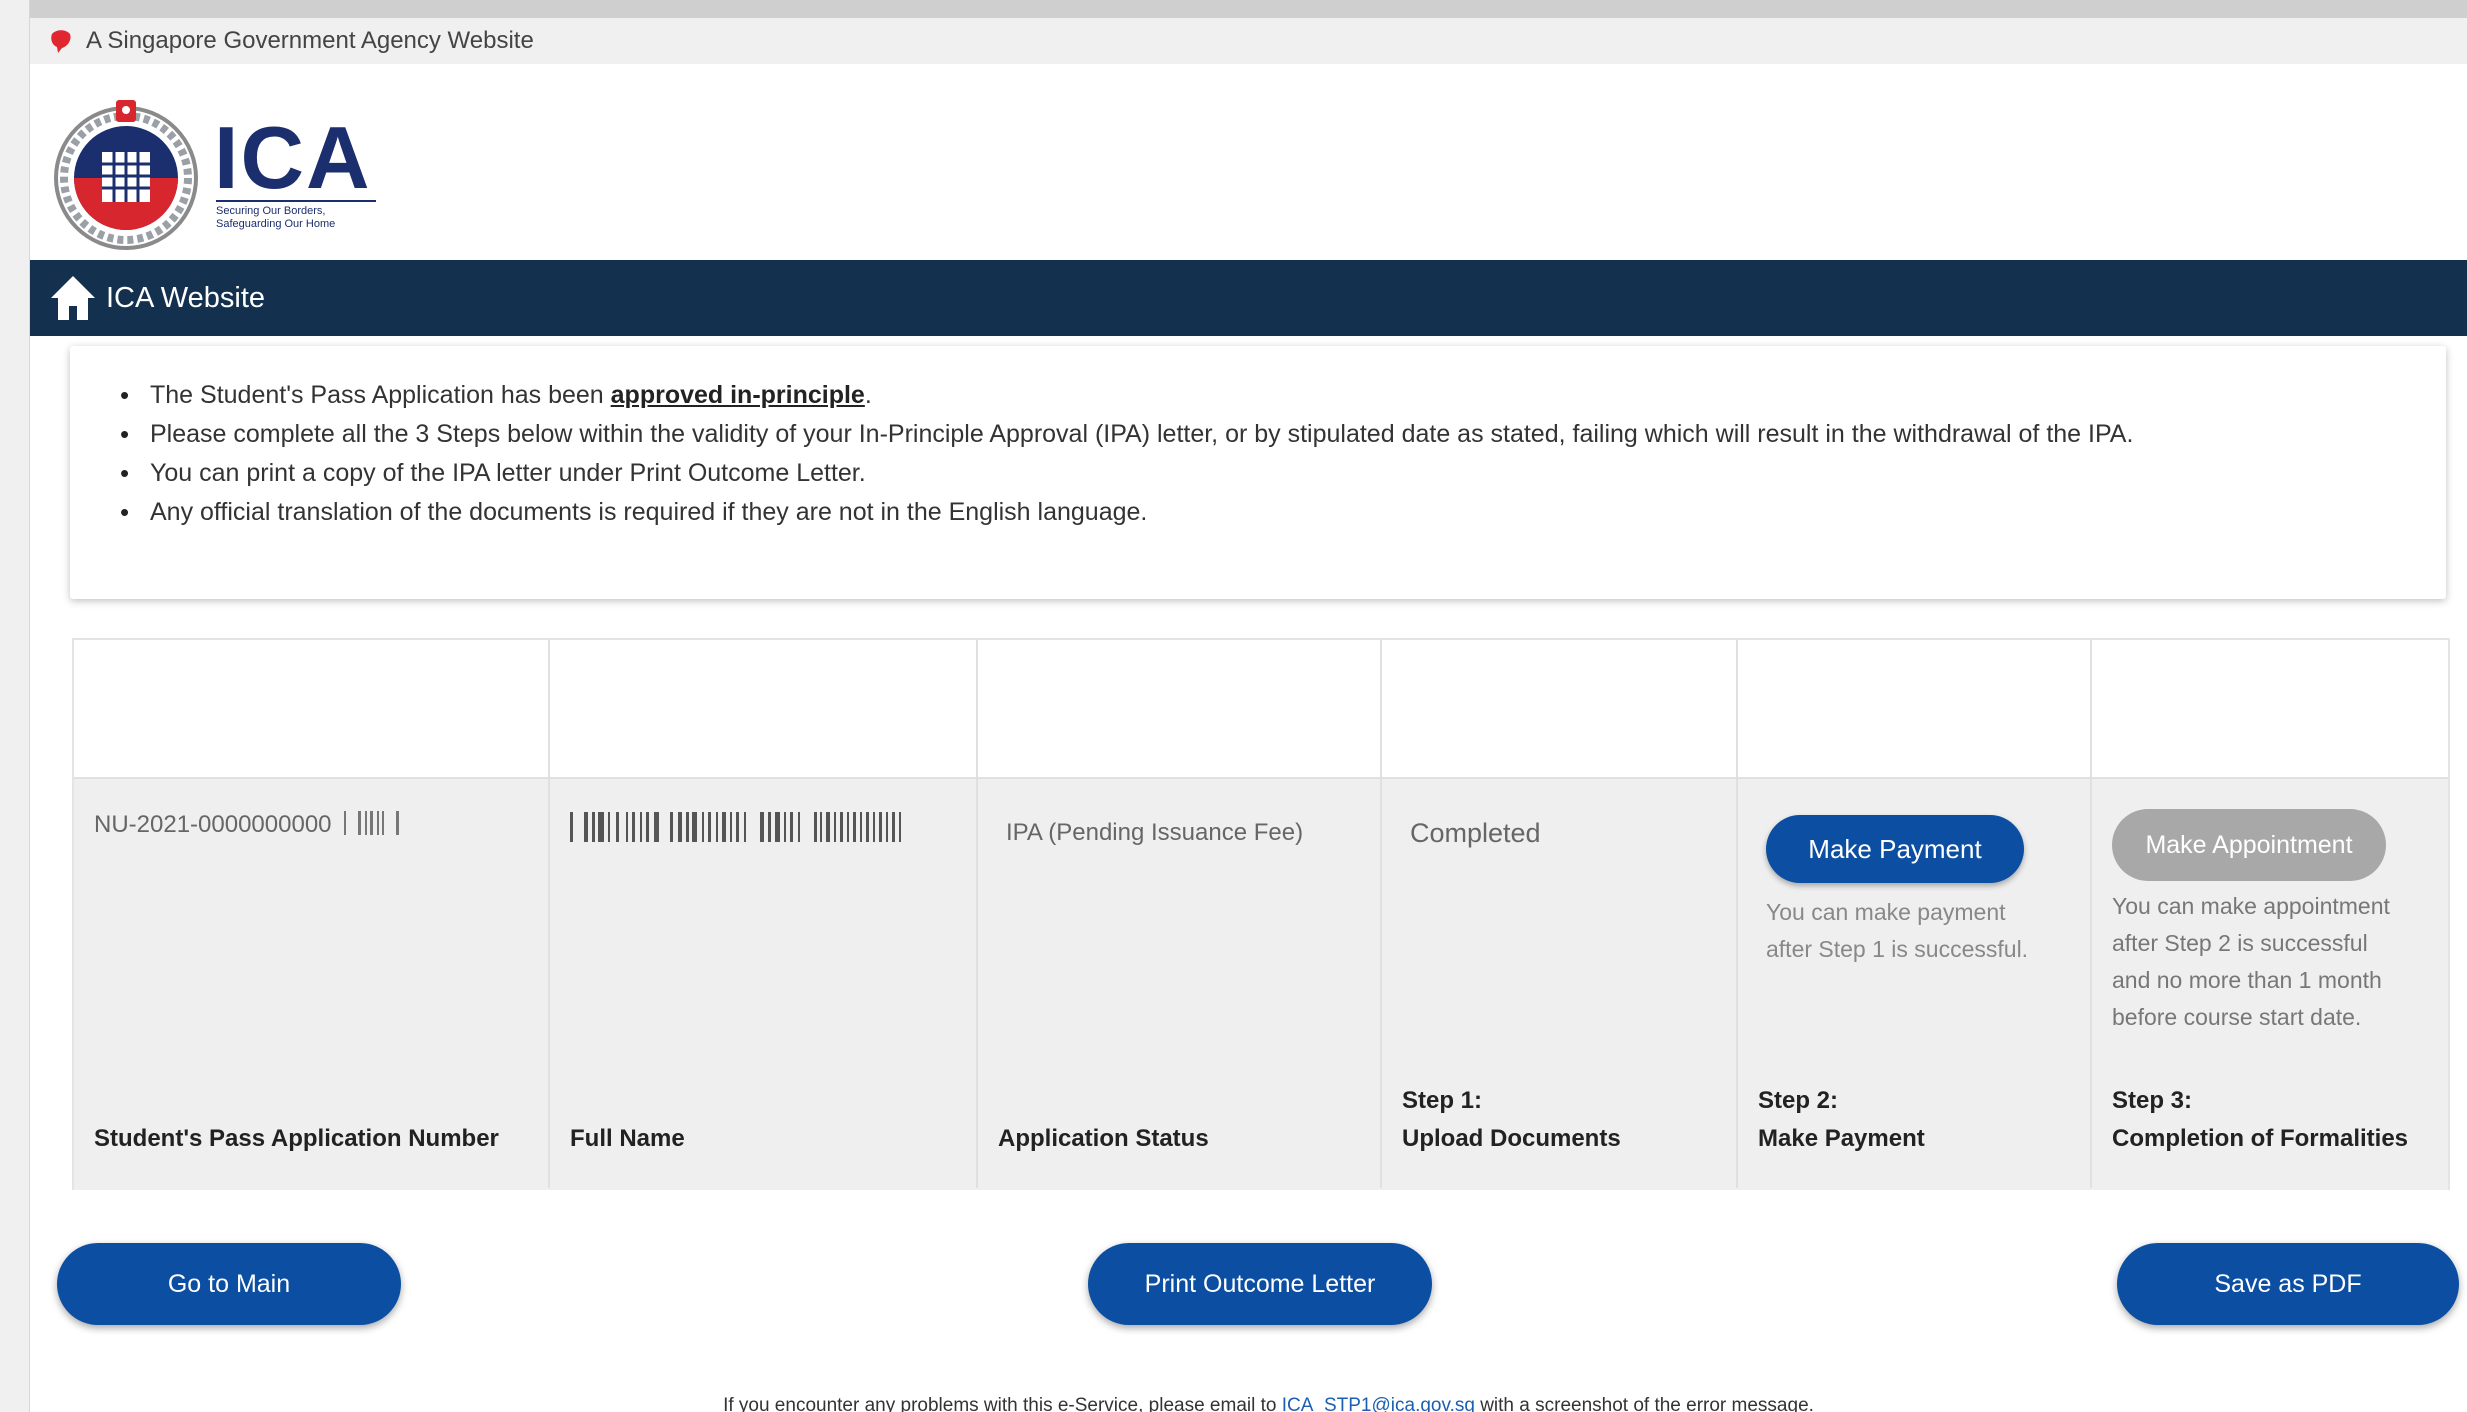 The height and width of the screenshot is (1412, 2467). I want to click on print-outcome-letter-button: Print Outcome Letter, so click(1260, 1284).